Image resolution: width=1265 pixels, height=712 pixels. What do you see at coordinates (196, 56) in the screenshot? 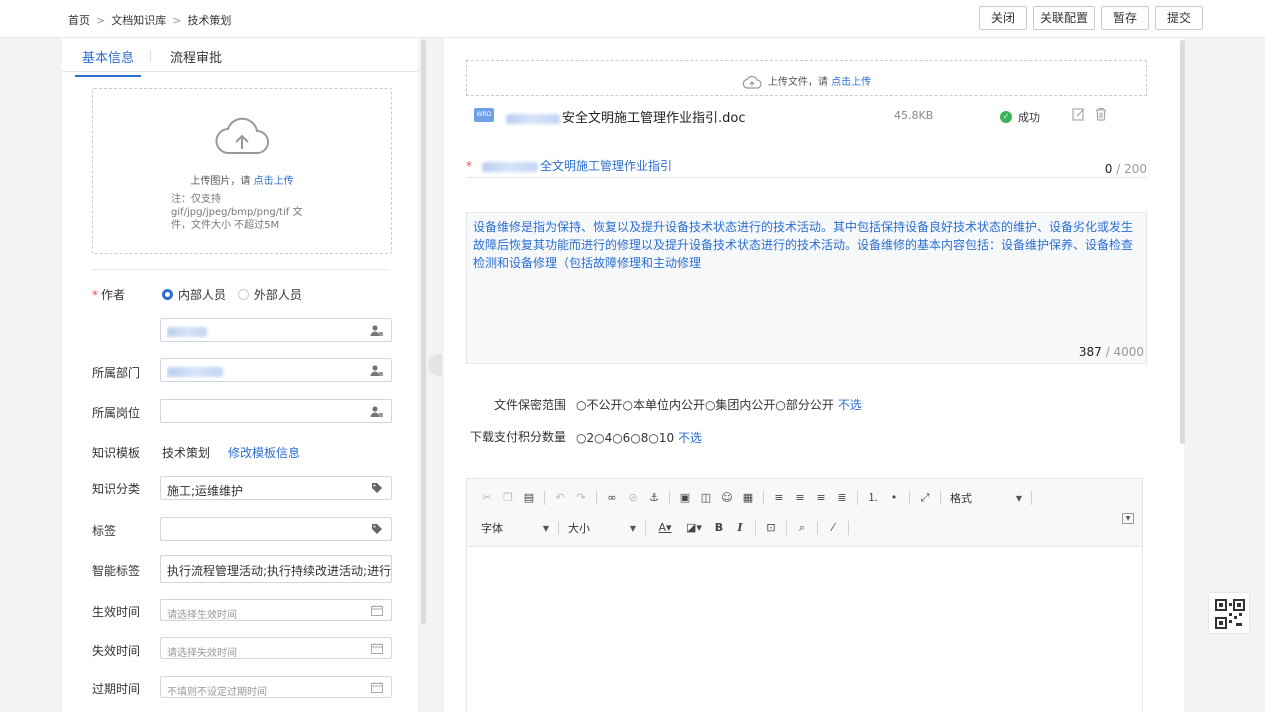
I see `tab-process-approval: 流程审批` at bounding box center [196, 56].